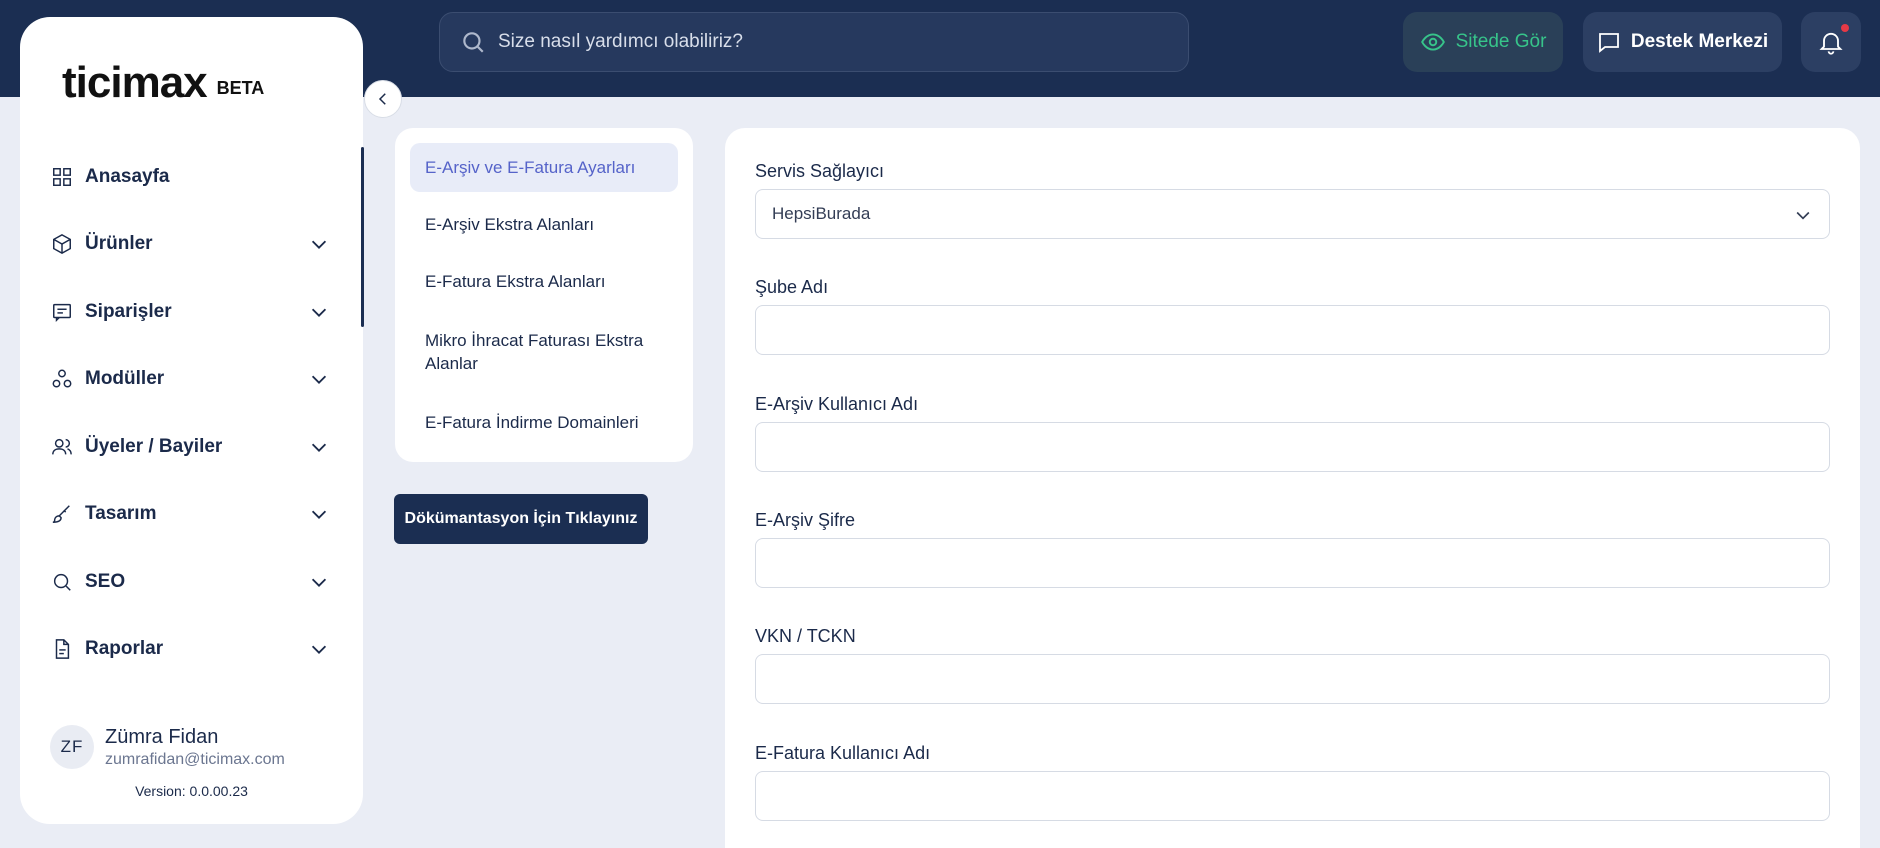 This screenshot has height=848, width=1880. Describe the element at coordinates (105, 581) in the screenshot. I see `sidebar-item-label: SEO` at that location.